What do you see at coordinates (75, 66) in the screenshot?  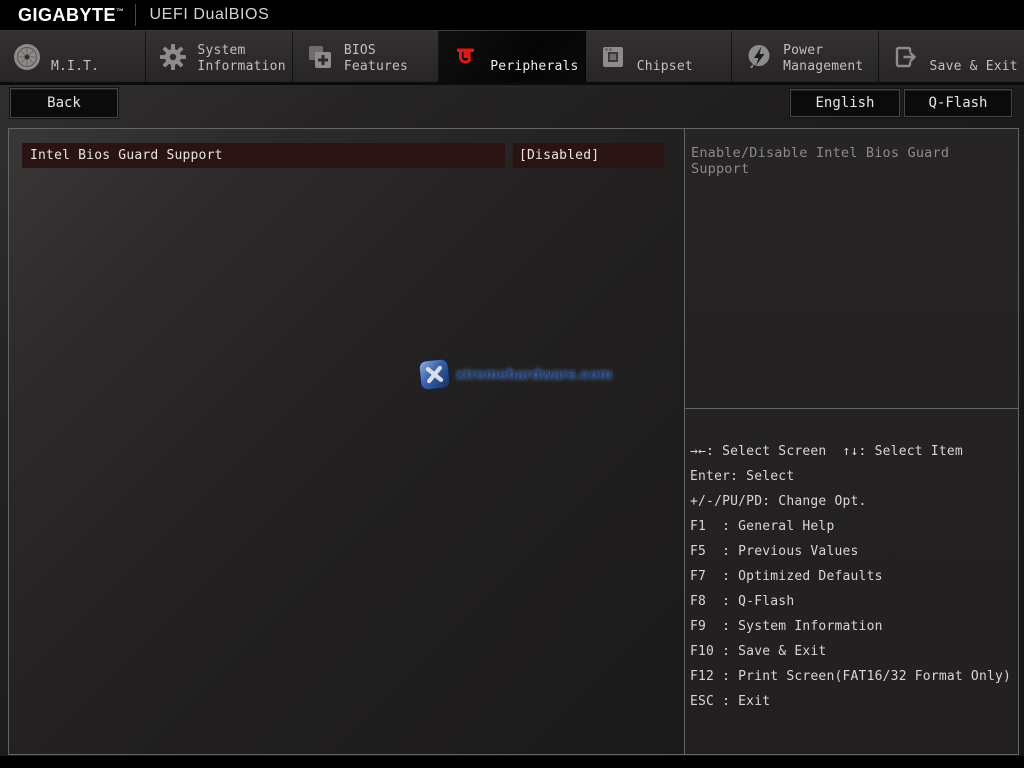 I see `tab-label: M.I.T.` at bounding box center [75, 66].